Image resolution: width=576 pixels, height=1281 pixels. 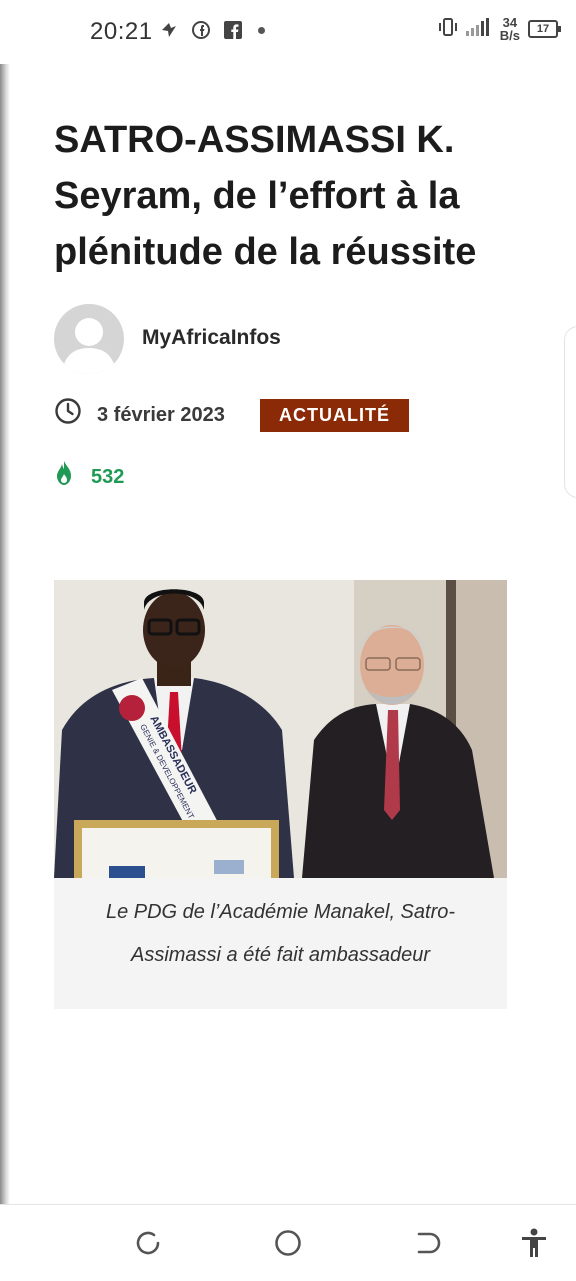 What do you see at coordinates (211, 338) in the screenshot?
I see `author-name: MyAfricaInfos` at bounding box center [211, 338].